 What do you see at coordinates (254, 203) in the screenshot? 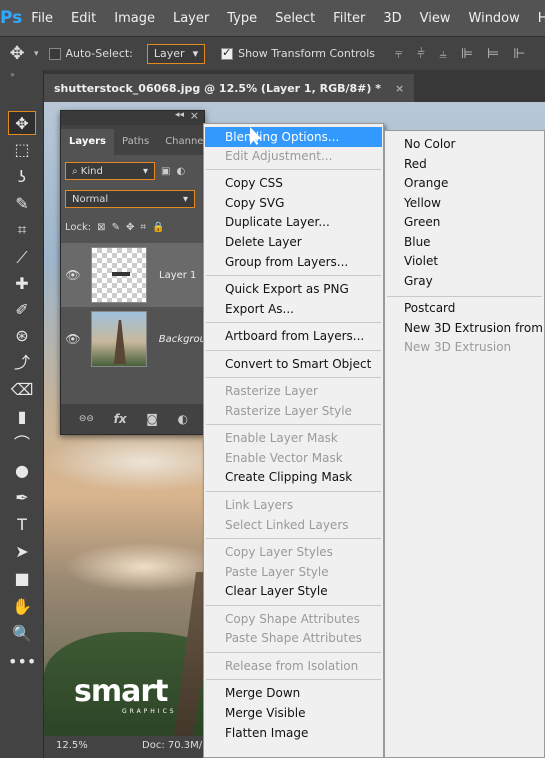
I see `menu-item-copy-svg: Copy SVG` at bounding box center [254, 203].